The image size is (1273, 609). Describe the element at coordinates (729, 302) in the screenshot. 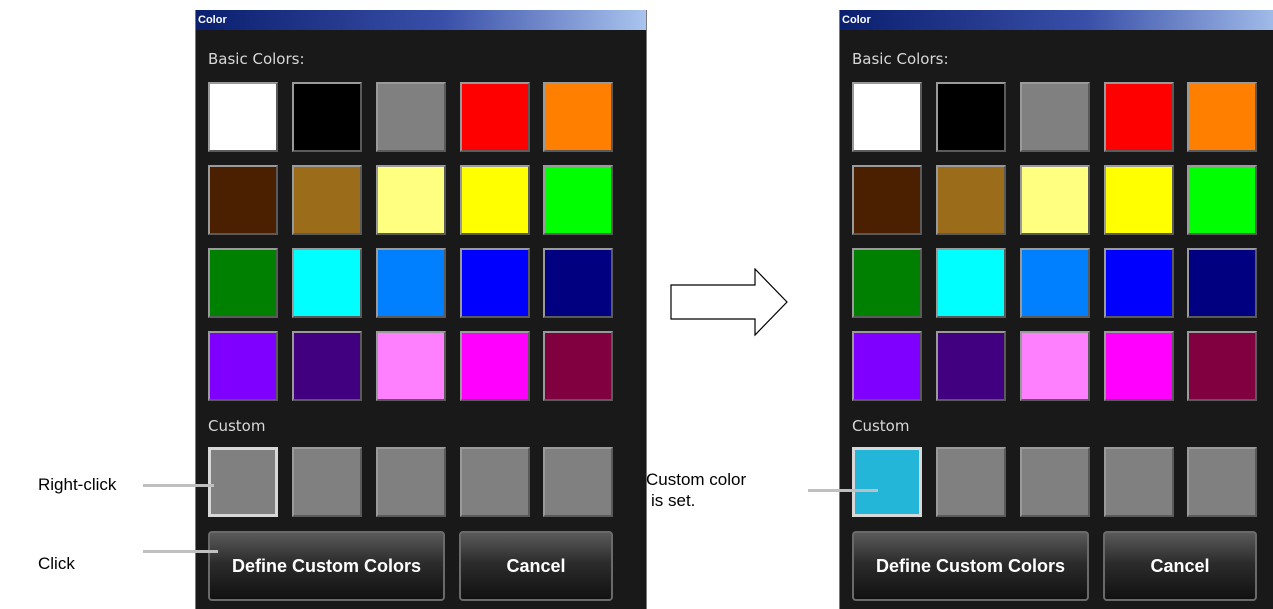

I see `right-arrow-icon` at that location.